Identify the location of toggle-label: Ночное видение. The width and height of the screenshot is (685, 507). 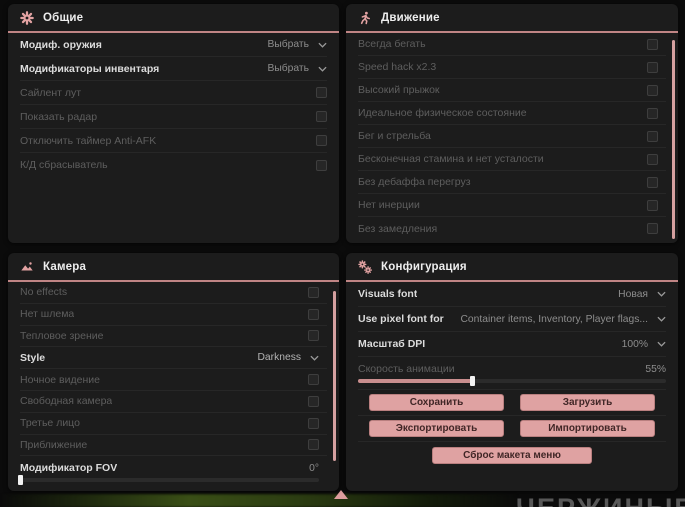
(60, 379).